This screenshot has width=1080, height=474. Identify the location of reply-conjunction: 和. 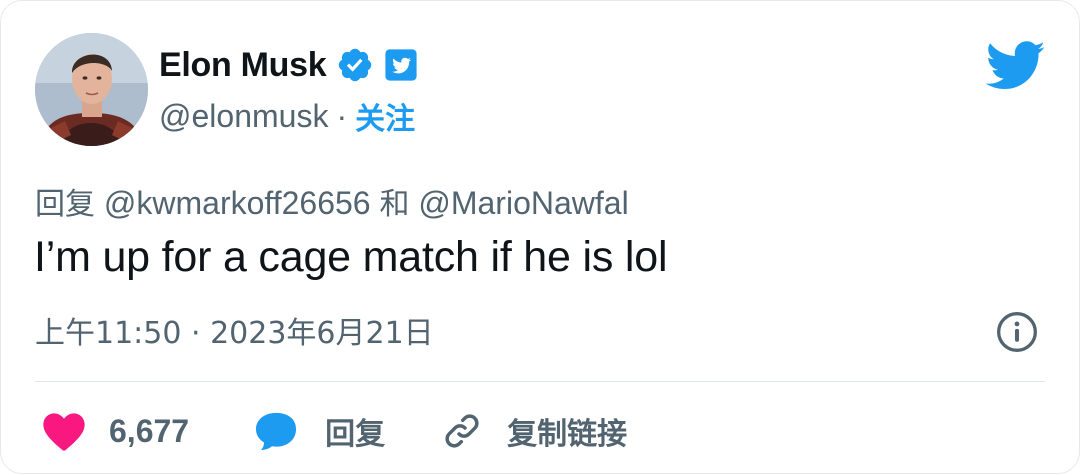
(394, 204).